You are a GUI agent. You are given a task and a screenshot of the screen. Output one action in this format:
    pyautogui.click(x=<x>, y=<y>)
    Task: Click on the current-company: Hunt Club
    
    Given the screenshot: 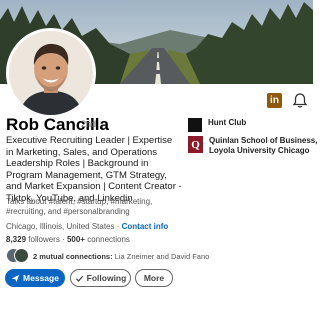 What is the action you would take?
    pyautogui.click(x=217, y=125)
    